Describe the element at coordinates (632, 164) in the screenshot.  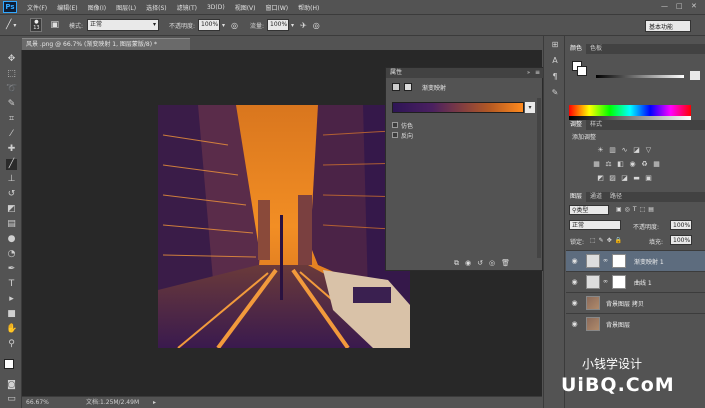
I see `photo-filter-icon: ◉` at that location.